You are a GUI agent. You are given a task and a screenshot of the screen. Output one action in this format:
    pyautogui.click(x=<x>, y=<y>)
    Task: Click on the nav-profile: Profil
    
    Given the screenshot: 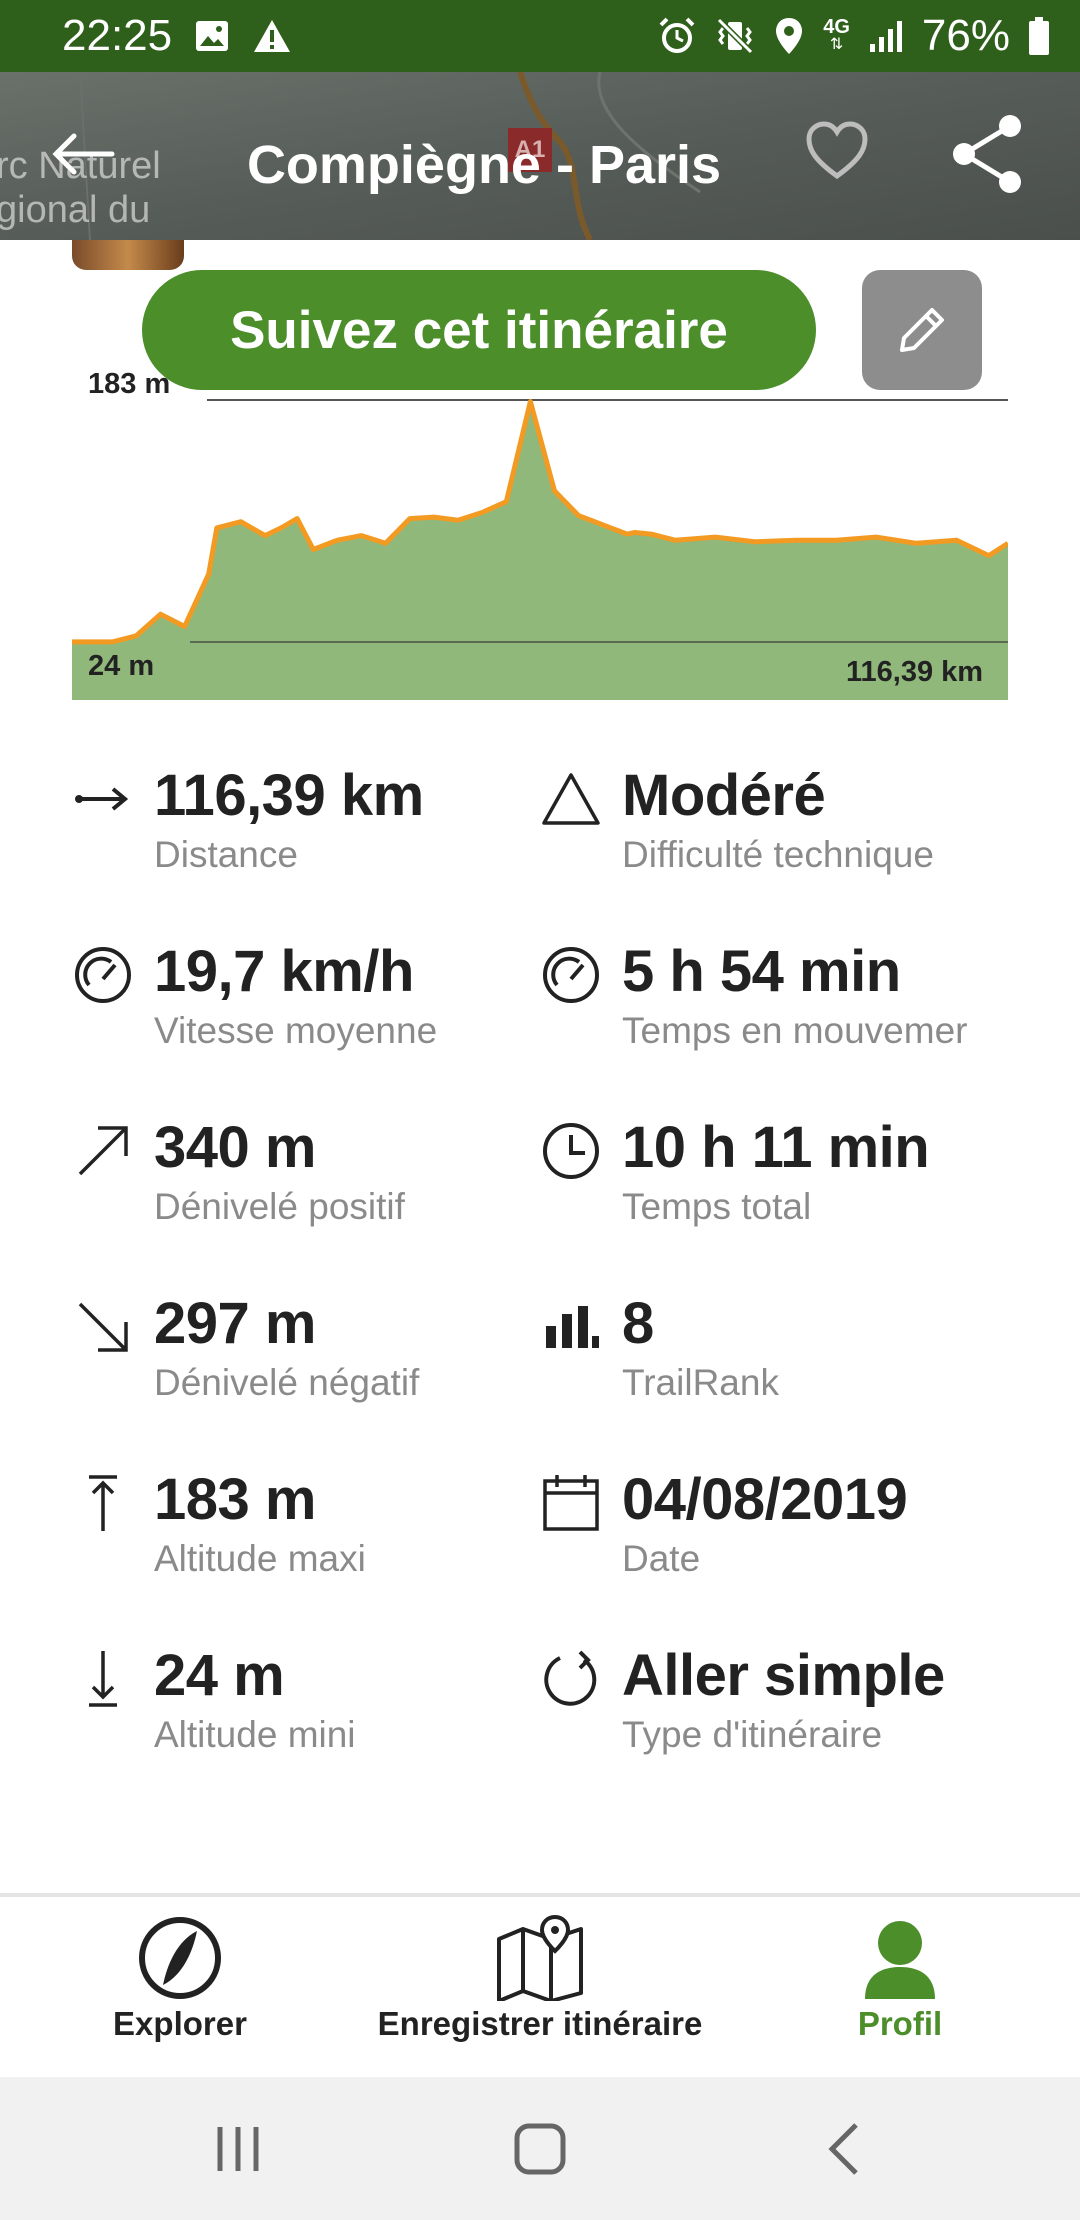 What is the action you would take?
    pyautogui.click(x=900, y=1979)
    